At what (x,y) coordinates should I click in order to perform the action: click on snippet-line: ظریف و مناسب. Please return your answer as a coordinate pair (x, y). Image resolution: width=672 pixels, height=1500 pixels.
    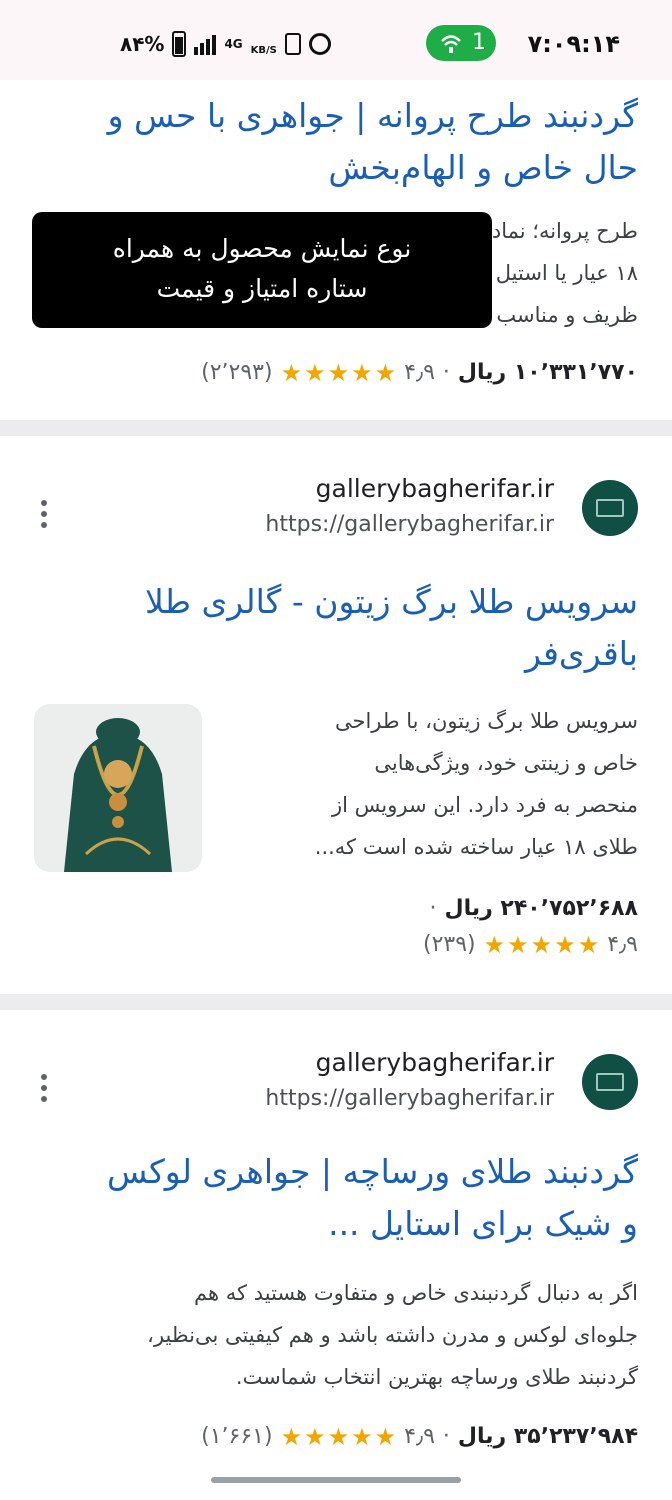
    Looking at the image, I should click on (567, 315).